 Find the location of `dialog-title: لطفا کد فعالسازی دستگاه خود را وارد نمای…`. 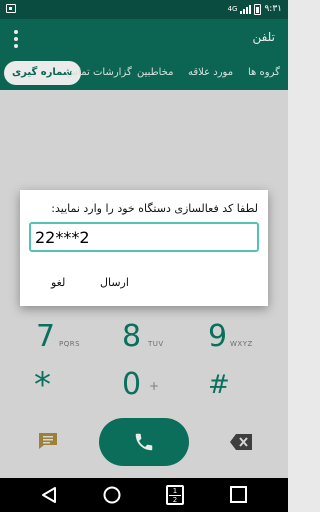

dialog-title: لطفا کد فعالسازی دستگاه خود را وارد نمای… is located at coordinates (154, 208).